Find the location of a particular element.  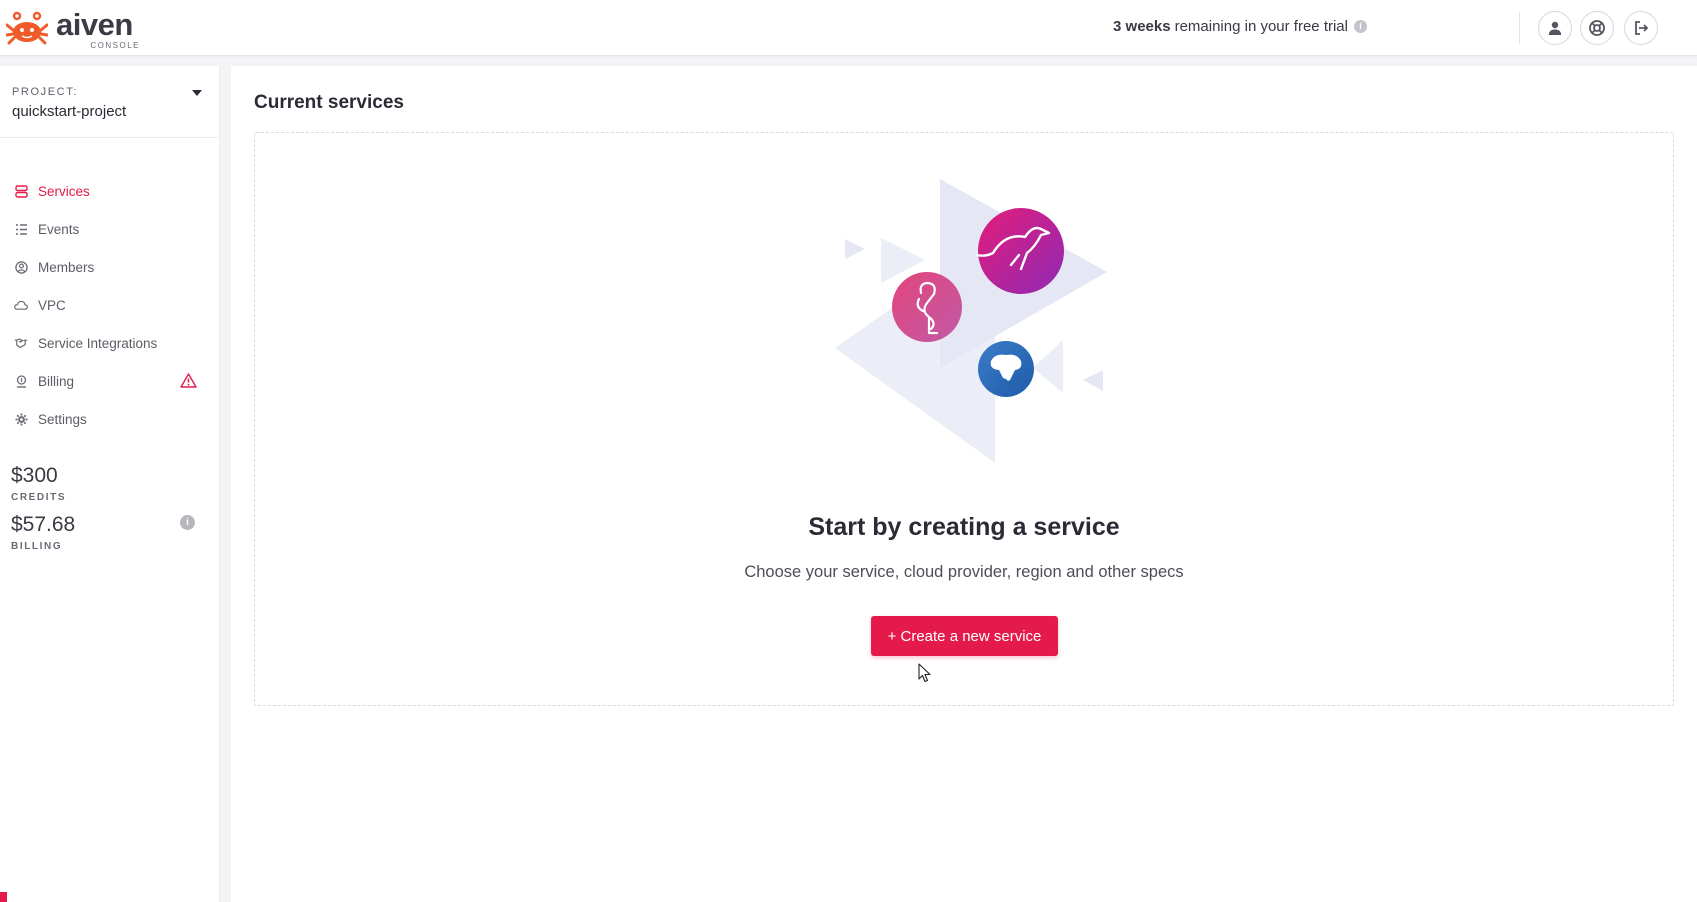

cloud-icon is located at coordinates (21, 305).